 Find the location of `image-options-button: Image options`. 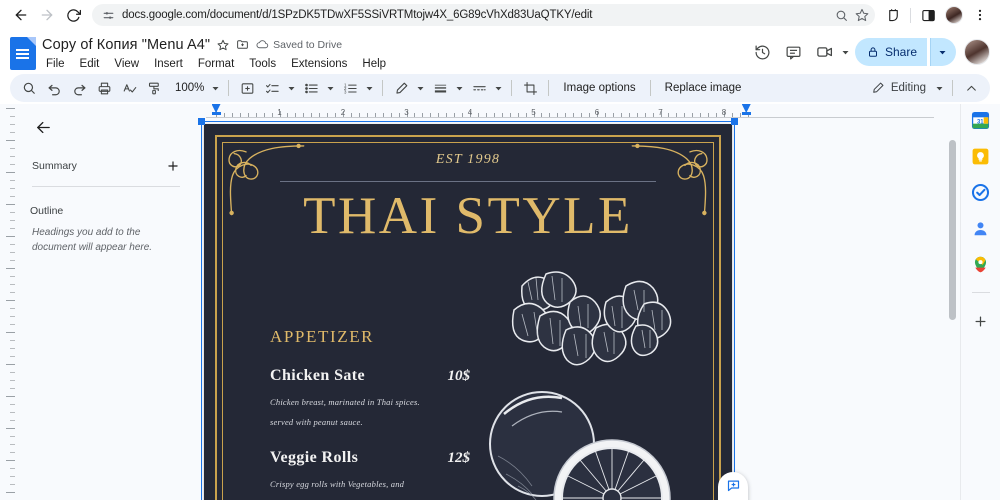

image-options-button: Image options is located at coordinates (599, 88).